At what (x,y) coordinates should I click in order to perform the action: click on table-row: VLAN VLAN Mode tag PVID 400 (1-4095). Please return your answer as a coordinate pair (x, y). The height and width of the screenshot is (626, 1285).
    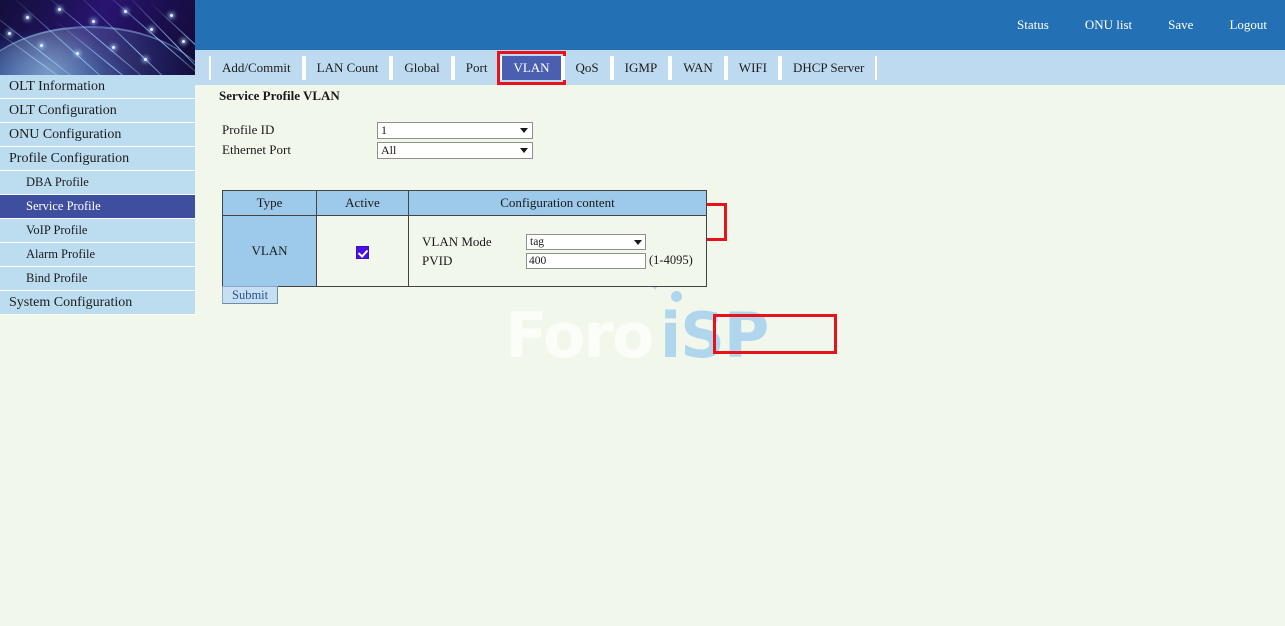
    Looking at the image, I should click on (464, 251).